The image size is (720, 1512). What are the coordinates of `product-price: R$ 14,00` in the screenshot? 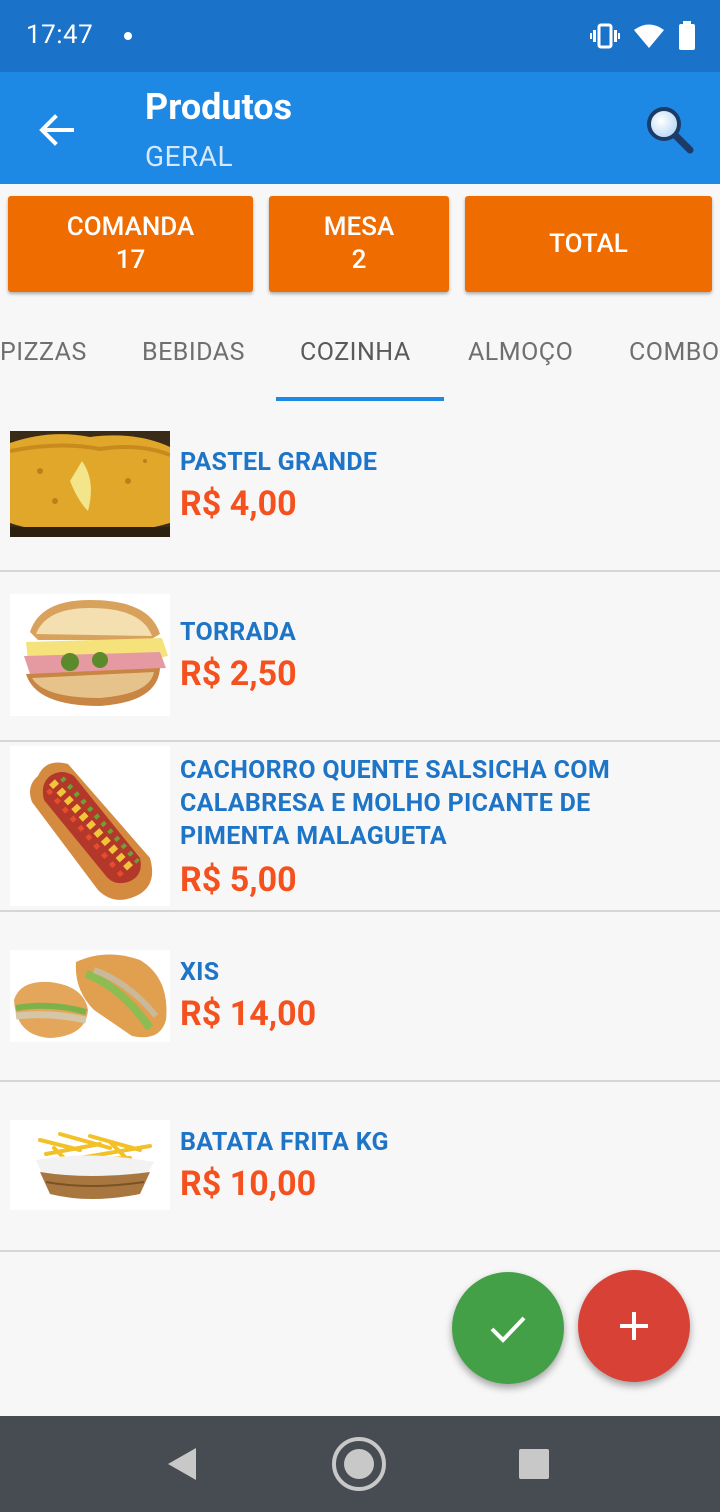 It's located at (248, 1014).